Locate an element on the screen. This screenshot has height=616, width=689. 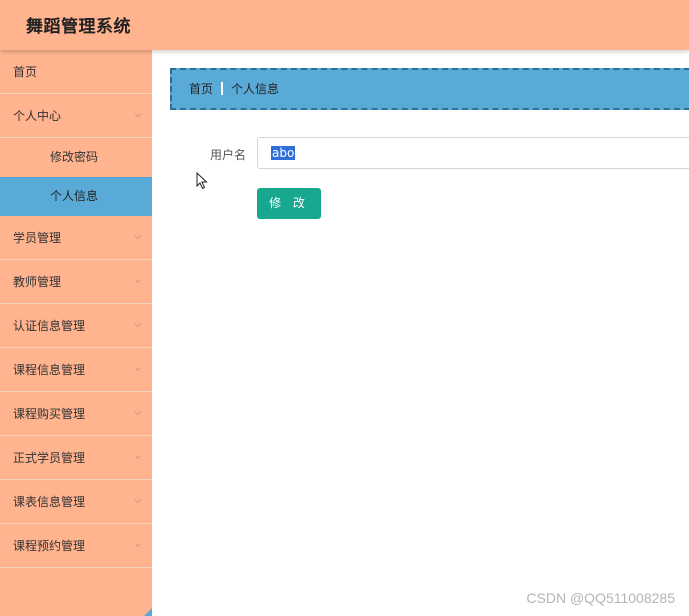
sidebar-item-label: 认证信息管理 is located at coordinates (49, 326).